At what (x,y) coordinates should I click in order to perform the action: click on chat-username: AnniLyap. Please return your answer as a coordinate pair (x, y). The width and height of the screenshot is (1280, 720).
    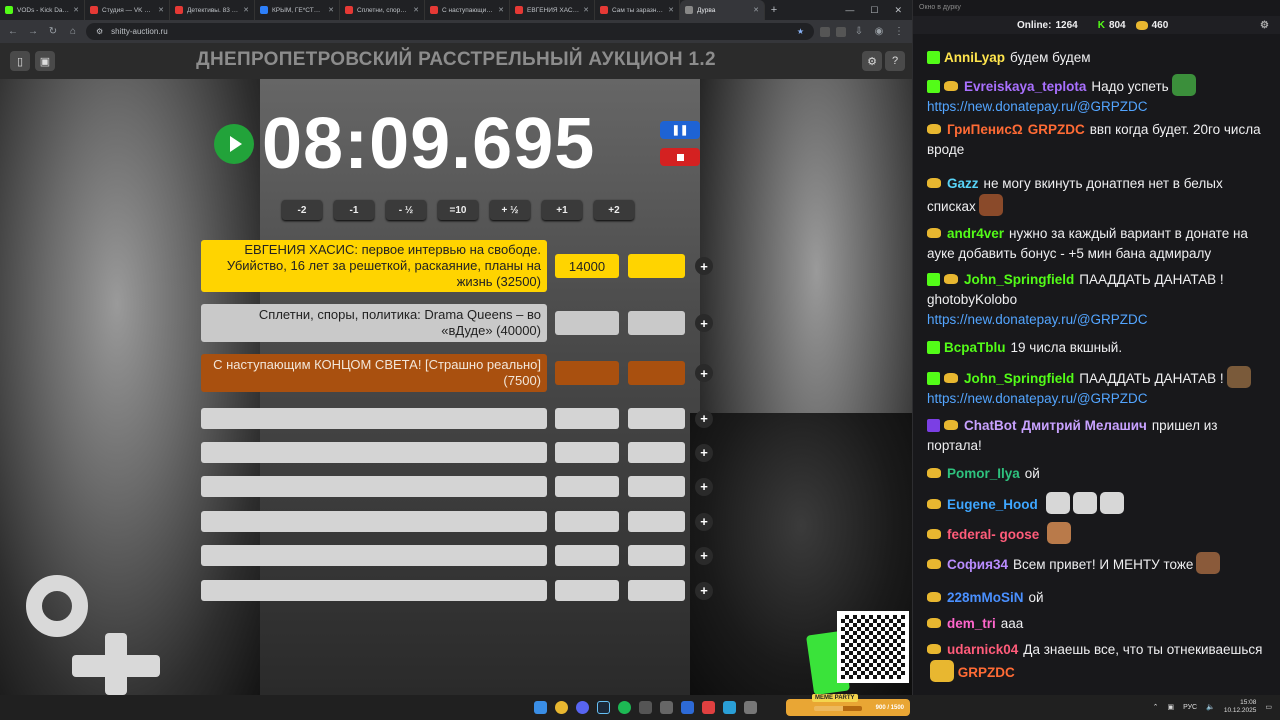
    Looking at the image, I should click on (974, 57).